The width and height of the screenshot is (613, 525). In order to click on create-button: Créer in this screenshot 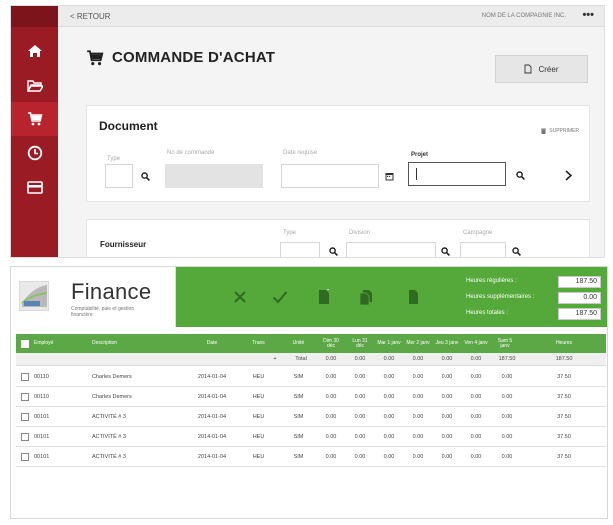, I will do `click(541, 69)`.